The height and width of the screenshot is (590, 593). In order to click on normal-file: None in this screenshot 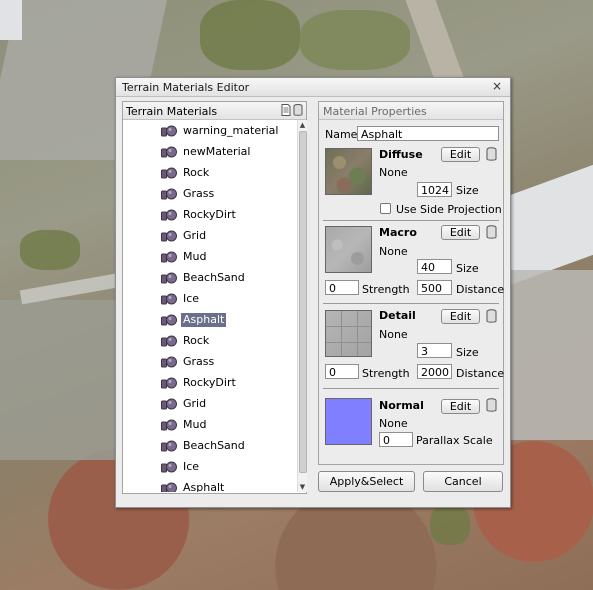, I will do `click(393, 423)`.